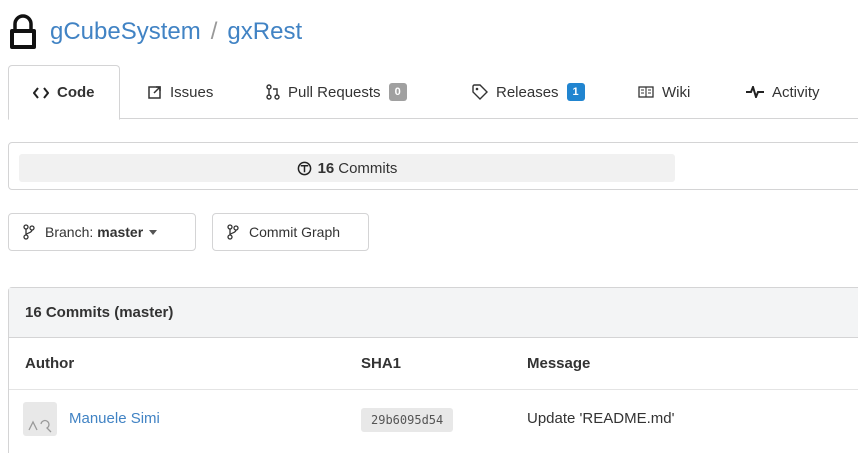  I want to click on column-message: Message, so click(559, 363).